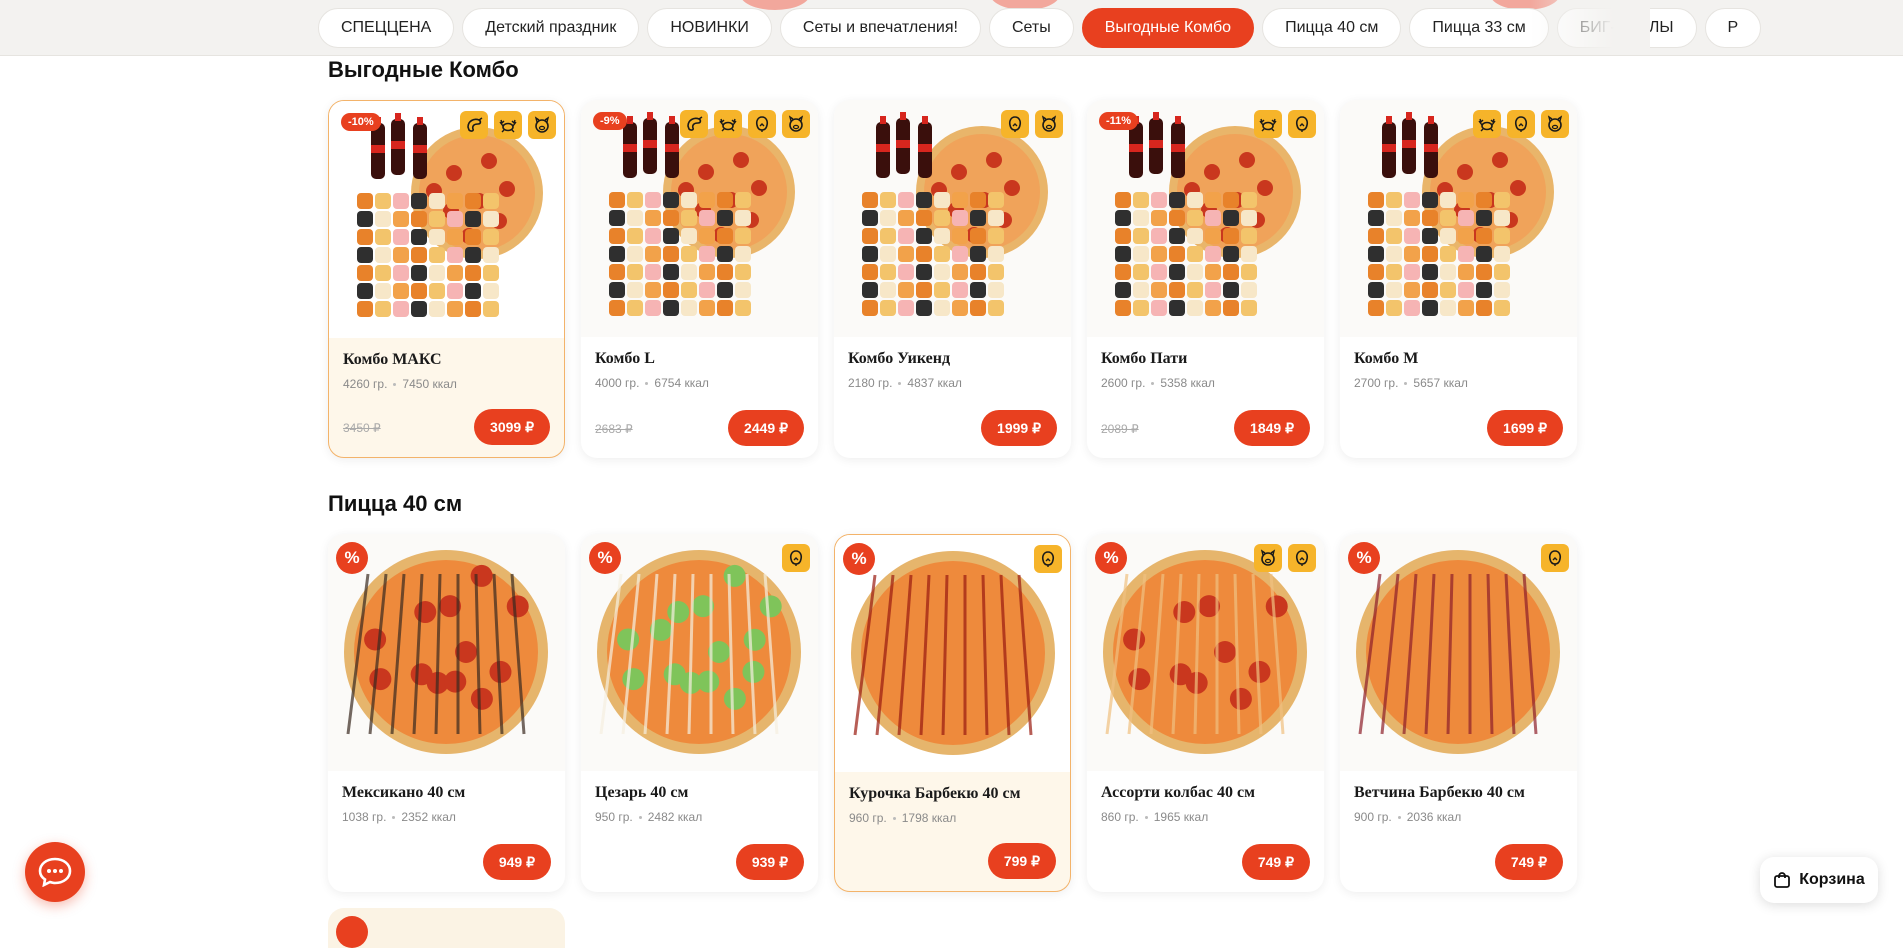 The height and width of the screenshot is (948, 1903). I want to click on product-name: Комбо МАКС, so click(392, 359).